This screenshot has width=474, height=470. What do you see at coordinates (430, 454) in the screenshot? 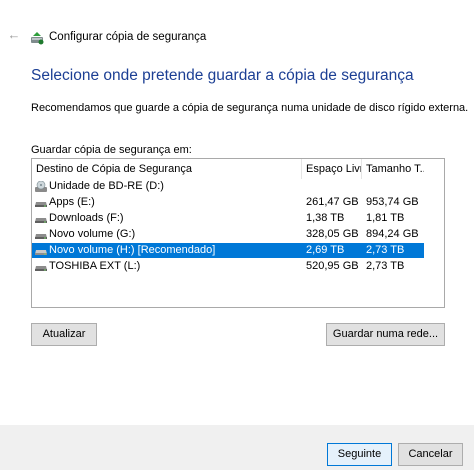
I see `cancel-button: Cancelar` at bounding box center [430, 454].